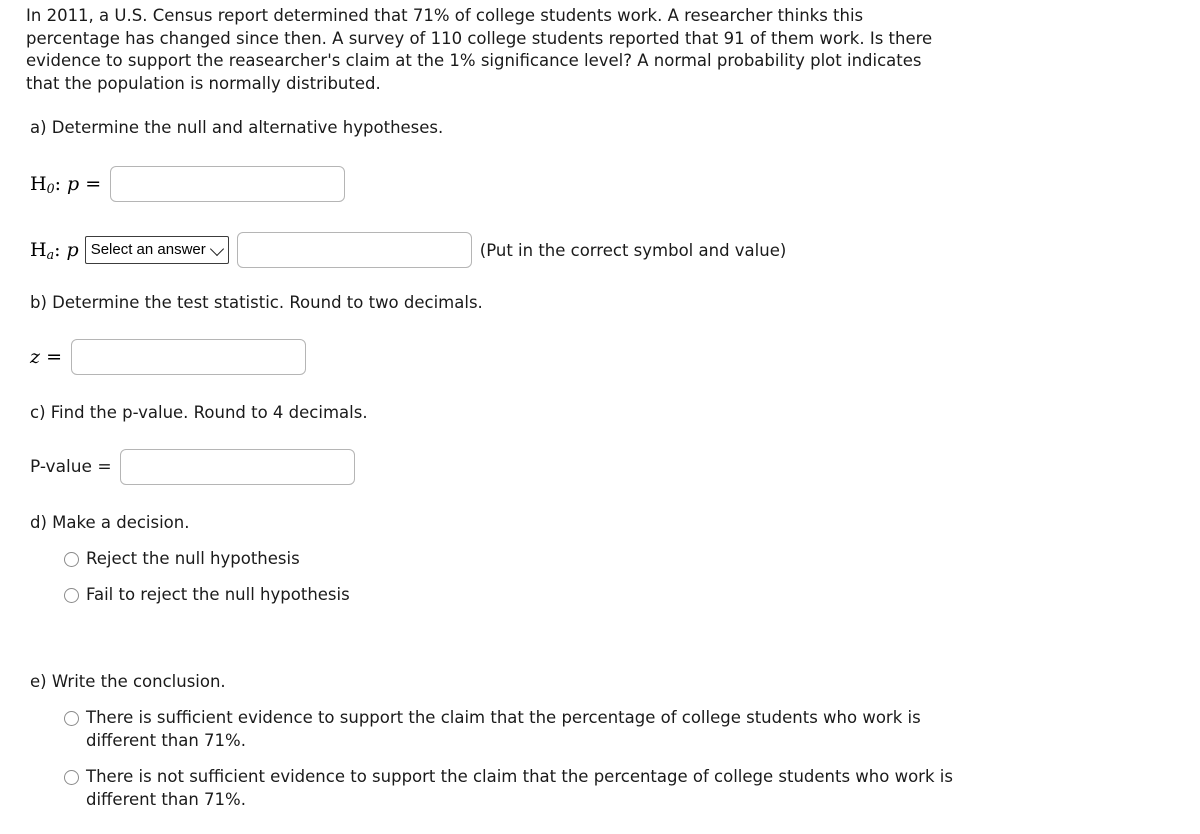 This screenshot has width=1200, height=834. What do you see at coordinates (128, 681) in the screenshot?
I see `part-e-prompt: e) Write the conclusion.` at bounding box center [128, 681].